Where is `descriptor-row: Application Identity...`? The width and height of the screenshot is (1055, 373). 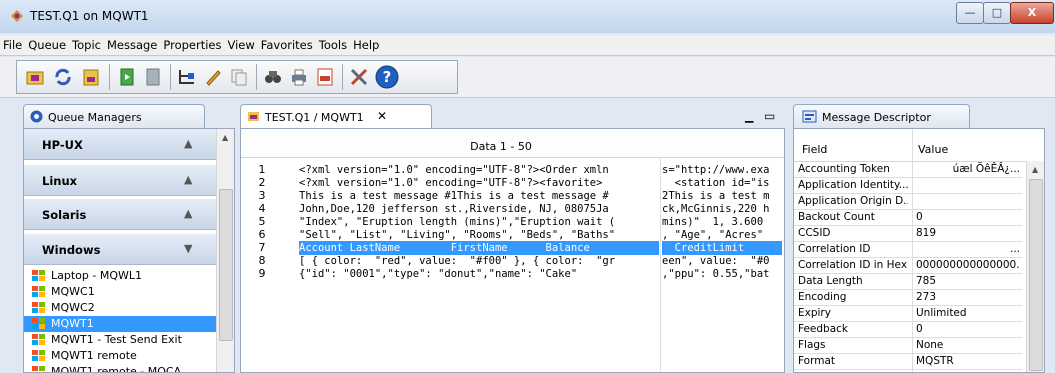 descriptor-row: Application Identity... is located at coordinates (908, 186).